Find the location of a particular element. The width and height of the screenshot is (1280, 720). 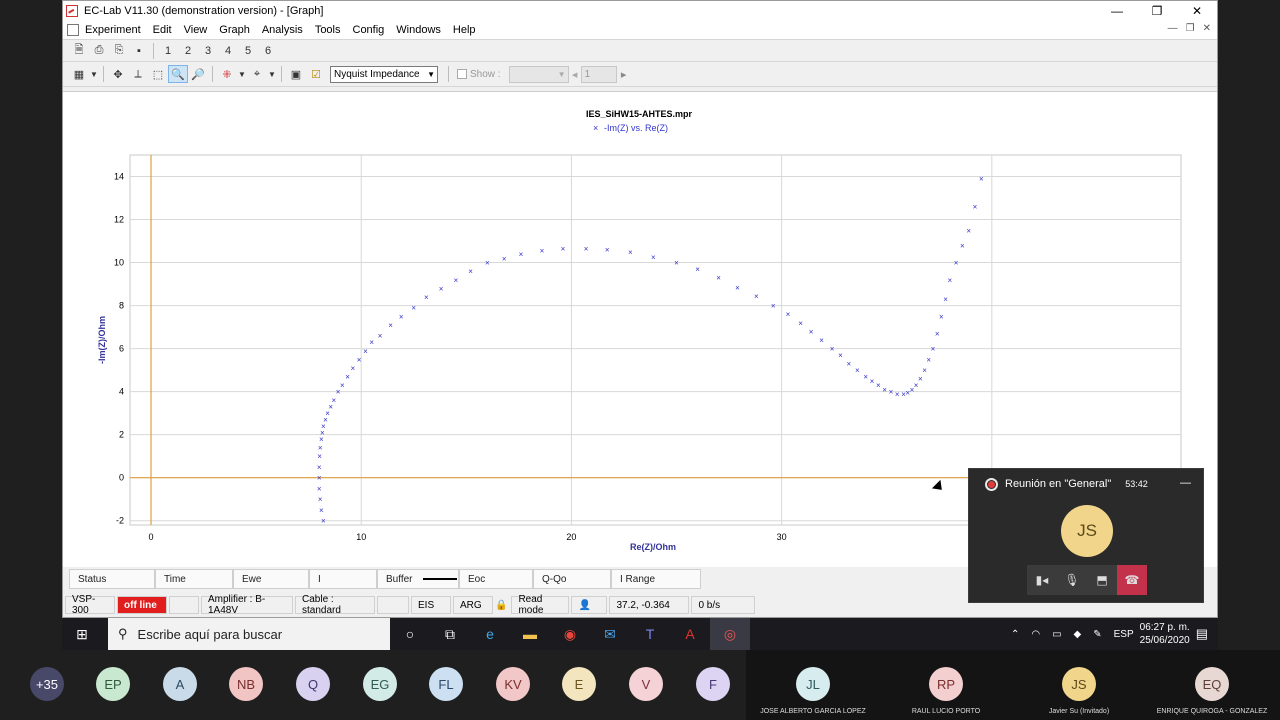

participant-avatar: Q is located at coordinates (313, 684).